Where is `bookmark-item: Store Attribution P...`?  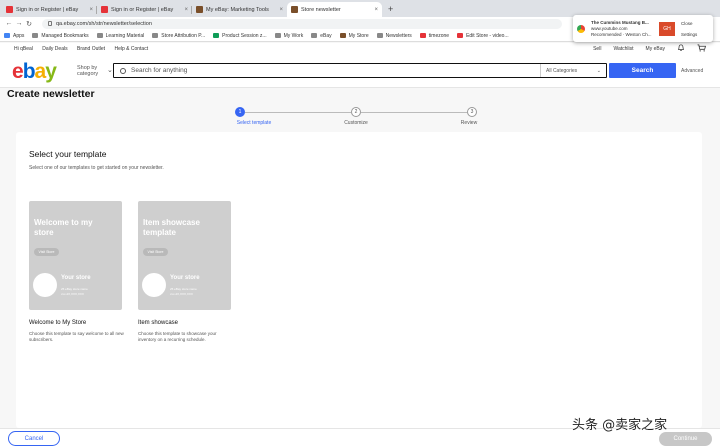 bookmark-item: Store Attribution P... is located at coordinates (178, 36).